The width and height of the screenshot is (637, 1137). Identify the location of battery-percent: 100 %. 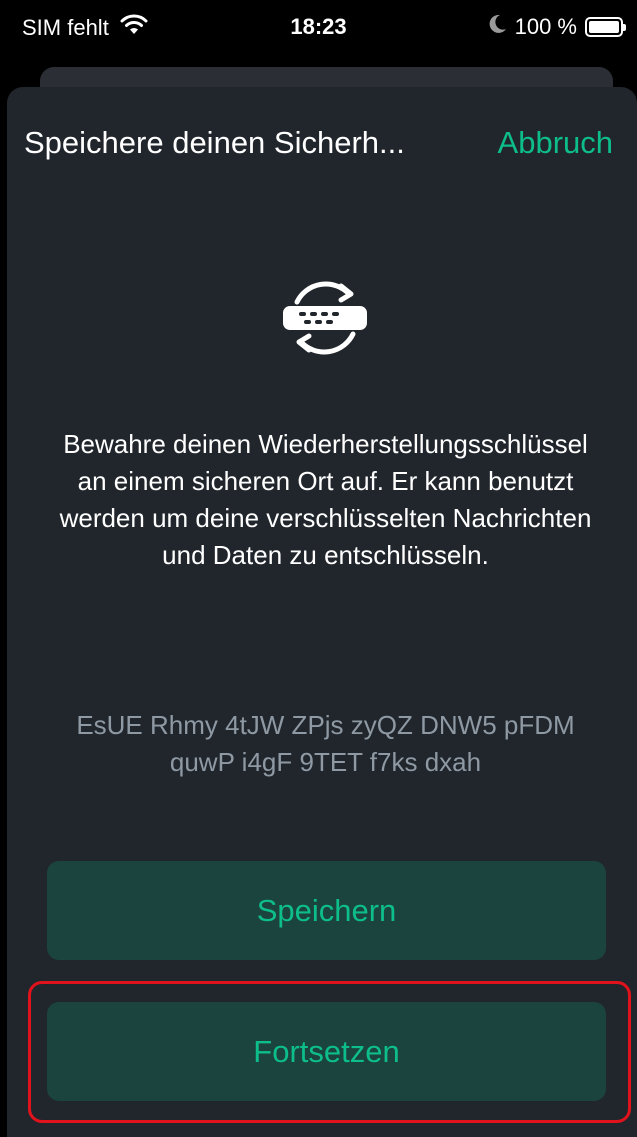
(545, 26).